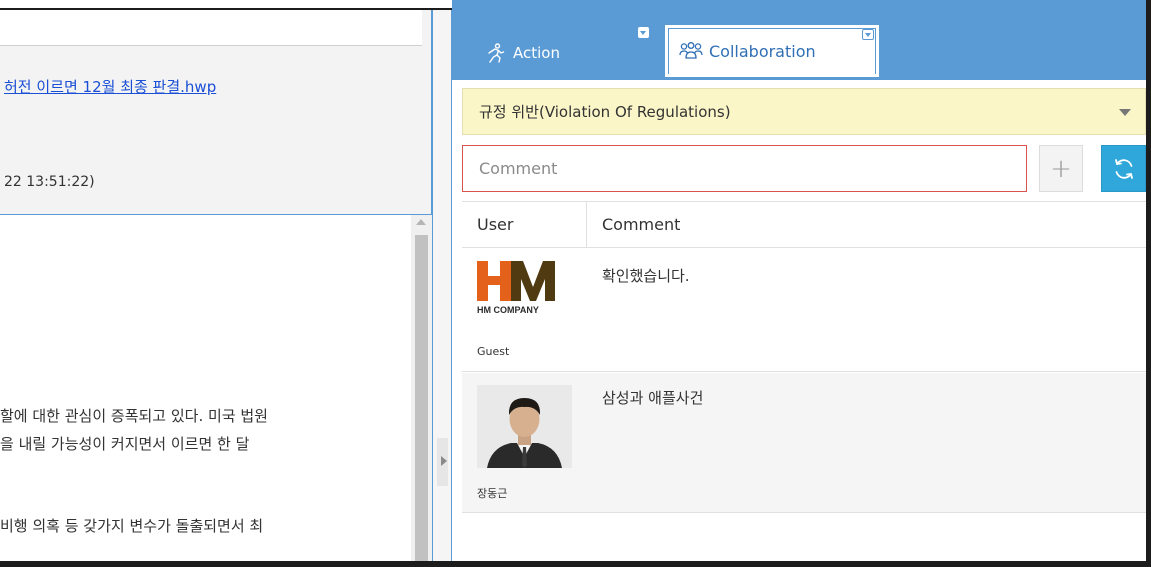 Image resolution: width=1151 pixels, height=567 pixels. Describe the element at coordinates (496, 53) in the screenshot. I see `running-person-icon` at that location.